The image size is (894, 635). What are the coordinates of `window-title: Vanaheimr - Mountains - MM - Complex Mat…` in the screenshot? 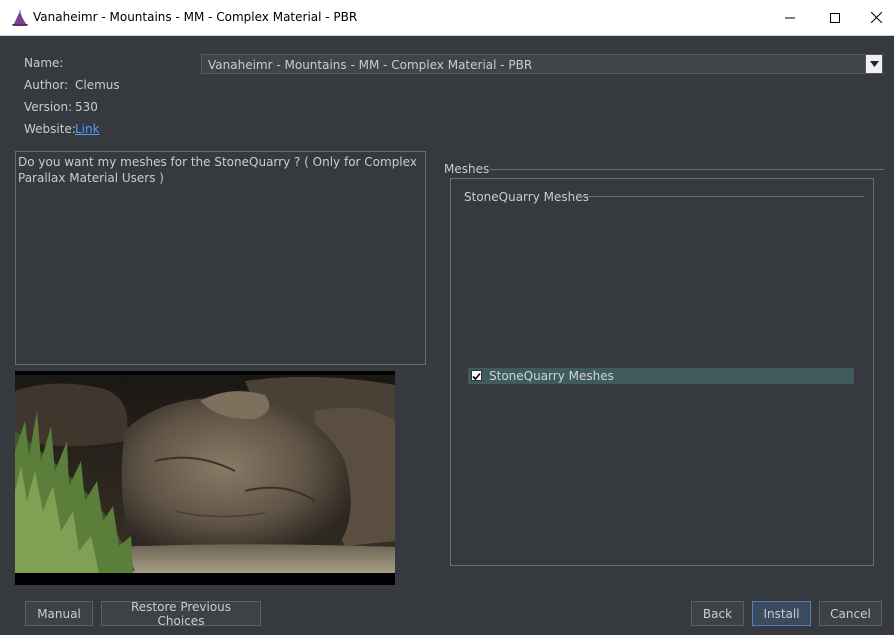 It's located at (195, 17).